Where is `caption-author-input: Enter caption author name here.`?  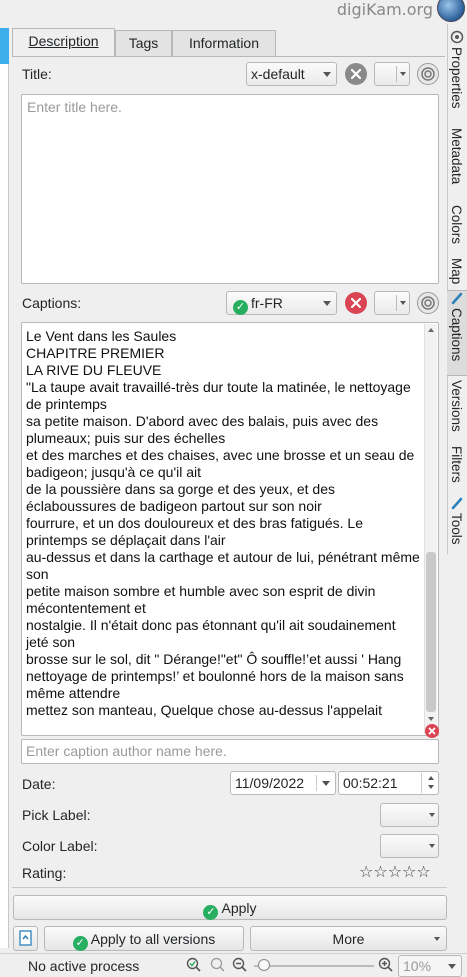 caption-author-input: Enter caption author name here. is located at coordinates (230, 751).